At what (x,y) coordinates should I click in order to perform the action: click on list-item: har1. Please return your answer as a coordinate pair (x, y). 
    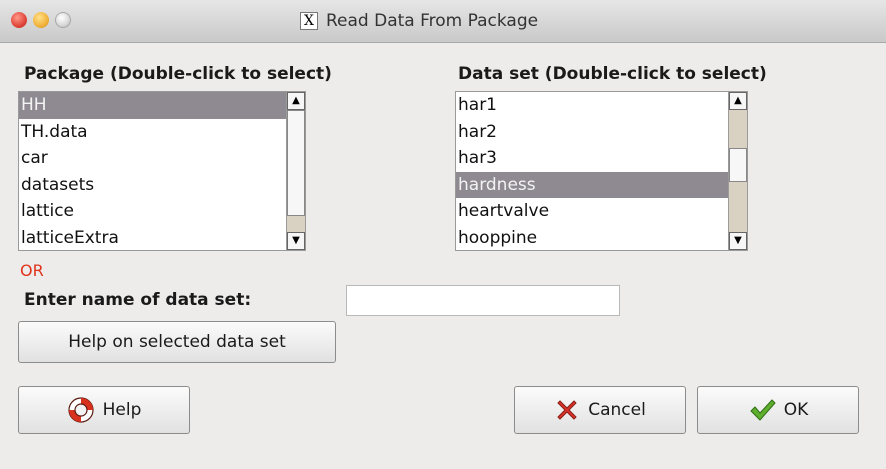
    Looking at the image, I should click on (601, 105).